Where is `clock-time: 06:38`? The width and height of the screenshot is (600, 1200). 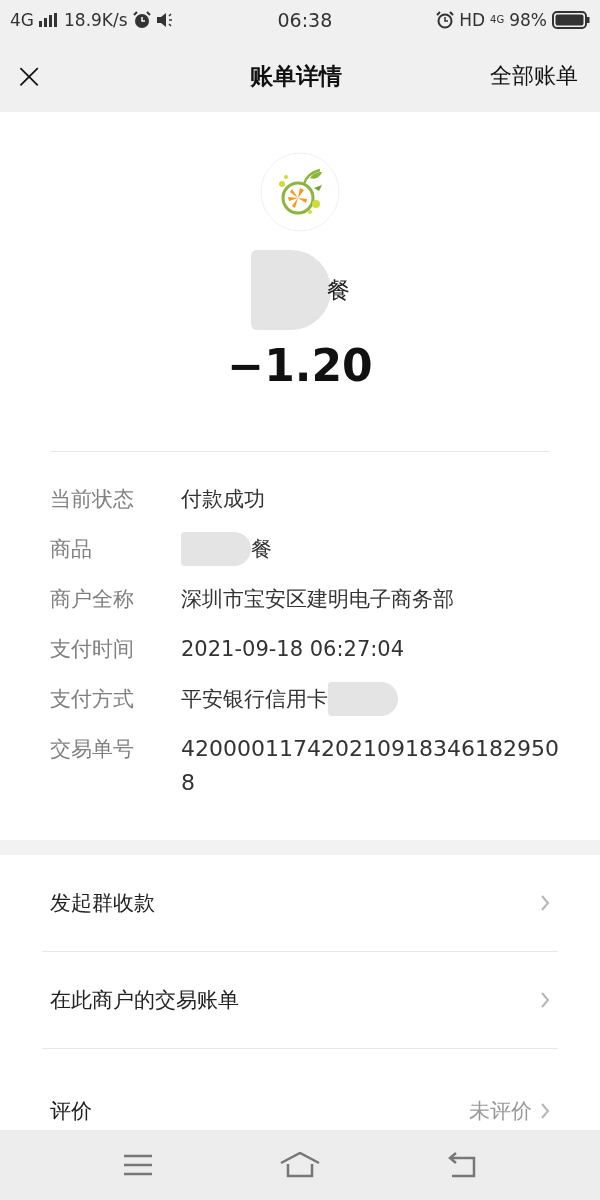
clock-time: 06:38 is located at coordinates (305, 20).